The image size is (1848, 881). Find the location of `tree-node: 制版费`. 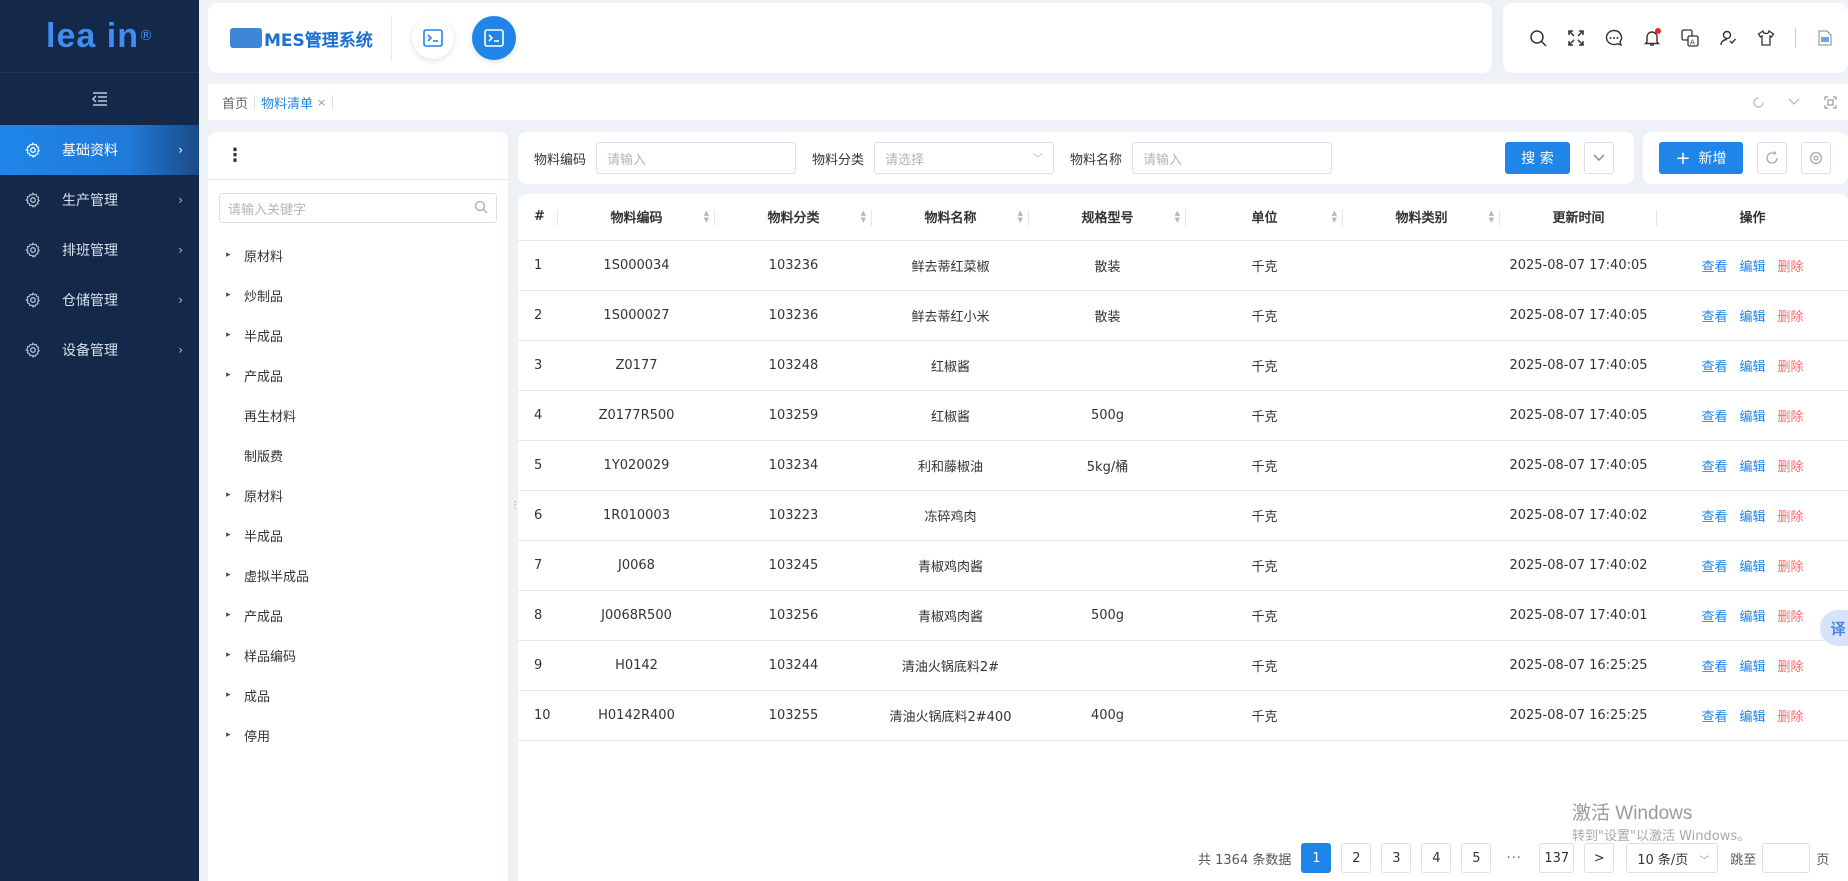

tree-node: 制版费 is located at coordinates (358, 455).